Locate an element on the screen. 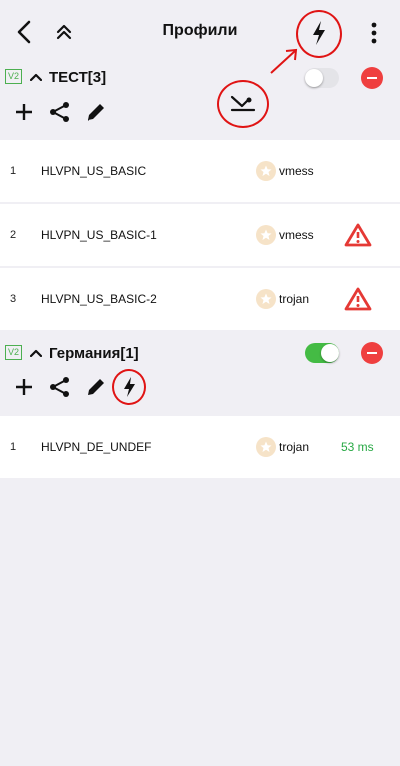 The height and width of the screenshot is (766, 400). lightning-icon is located at coordinates (129, 387).